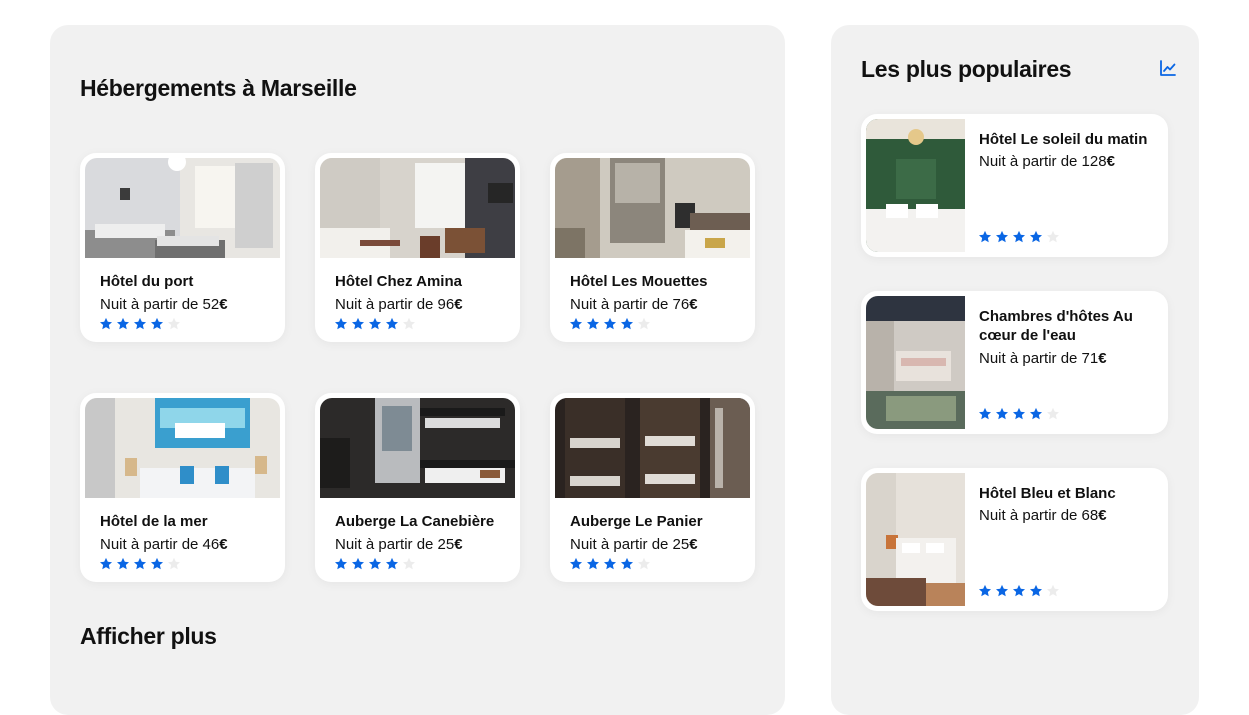  What do you see at coordinates (164, 304) in the screenshot?
I see `hotel-price: Nuit à partir de 52€` at bounding box center [164, 304].